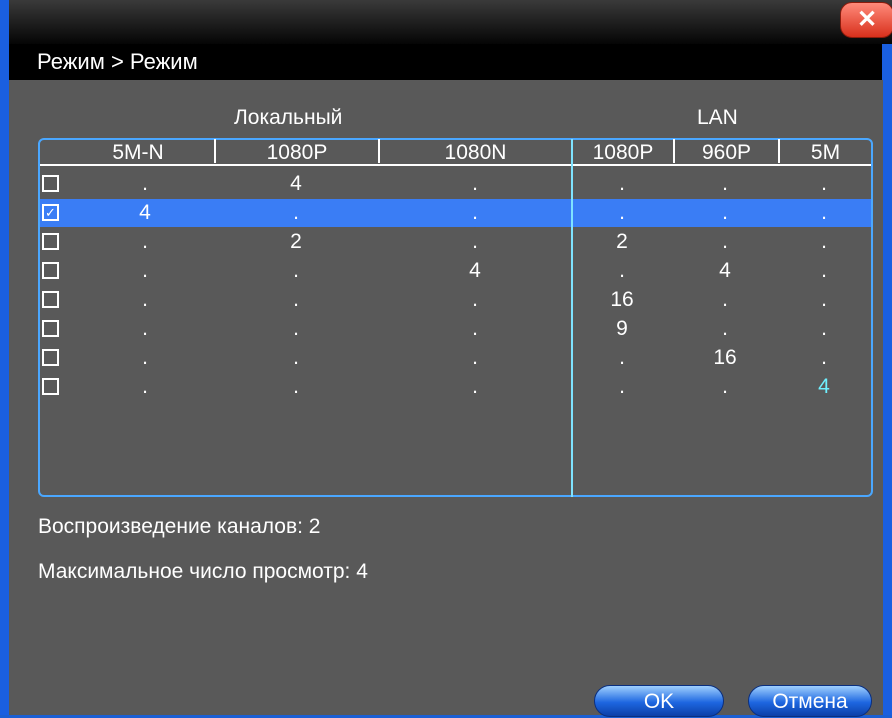  I want to click on group-label-local: Локальный, so click(288, 117).